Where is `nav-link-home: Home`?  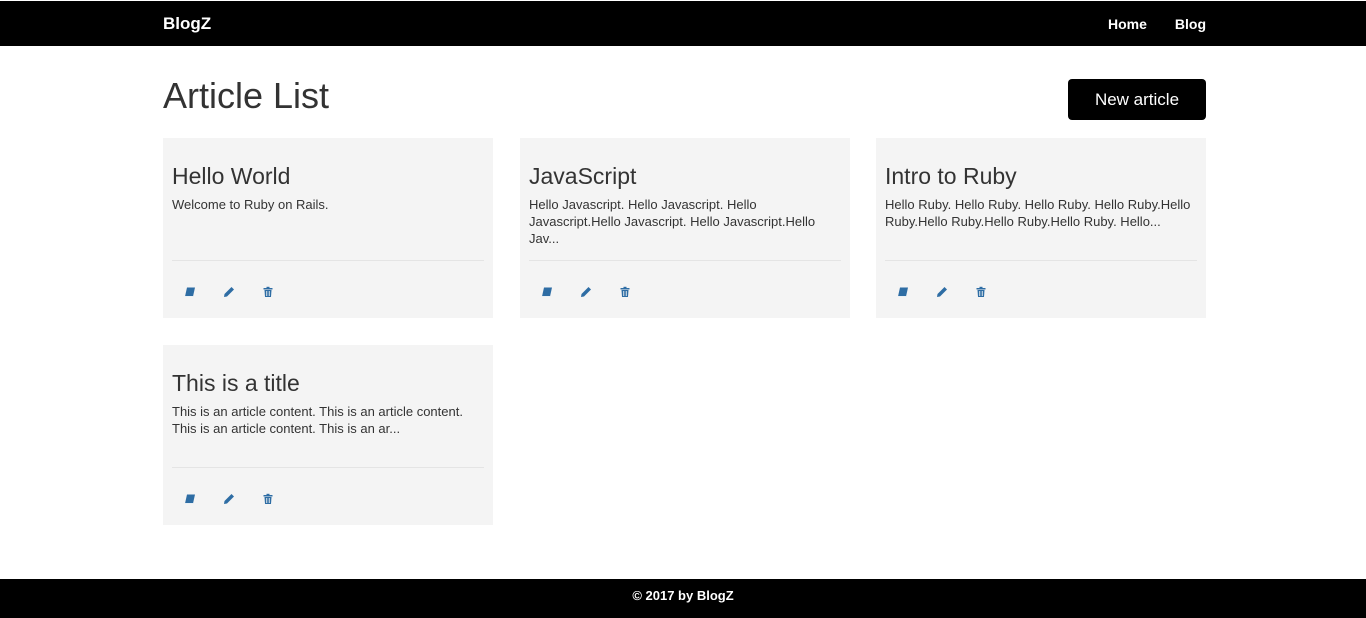
nav-link-home: Home is located at coordinates (1127, 24).